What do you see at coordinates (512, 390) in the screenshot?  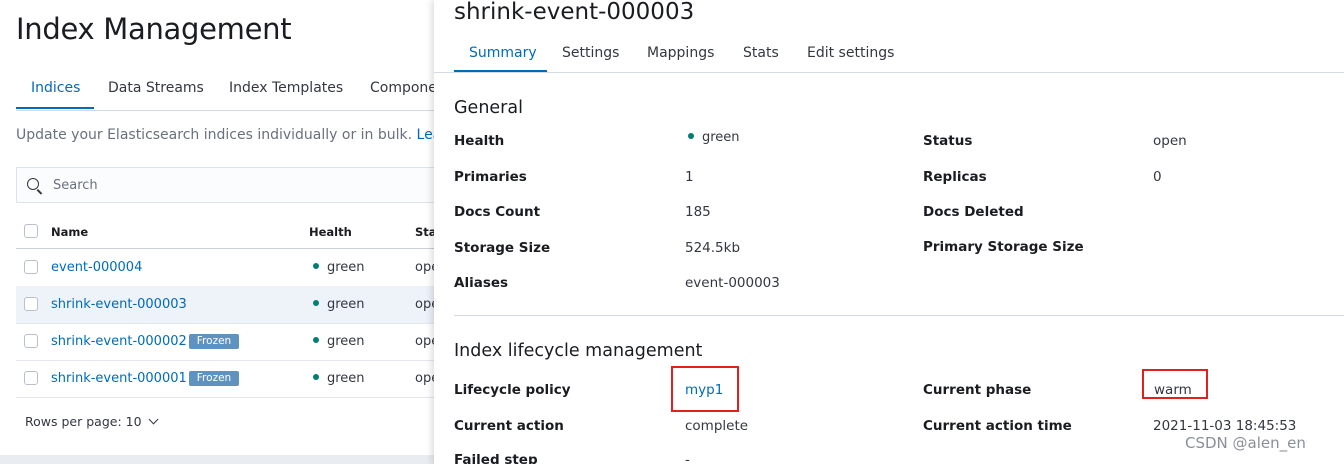 I see `lifecycle-policy-label: Lifecycle policy` at bounding box center [512, 390].